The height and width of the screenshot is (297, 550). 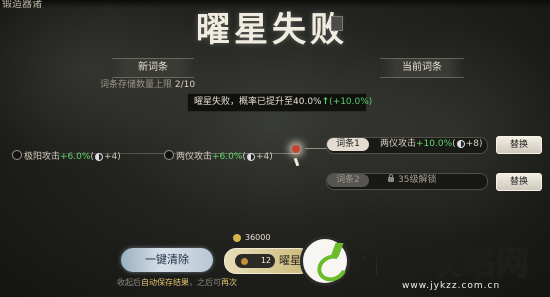 I want to click on capacity-text: 词条存储数量上限 2/10, so click(x=147, y=83).